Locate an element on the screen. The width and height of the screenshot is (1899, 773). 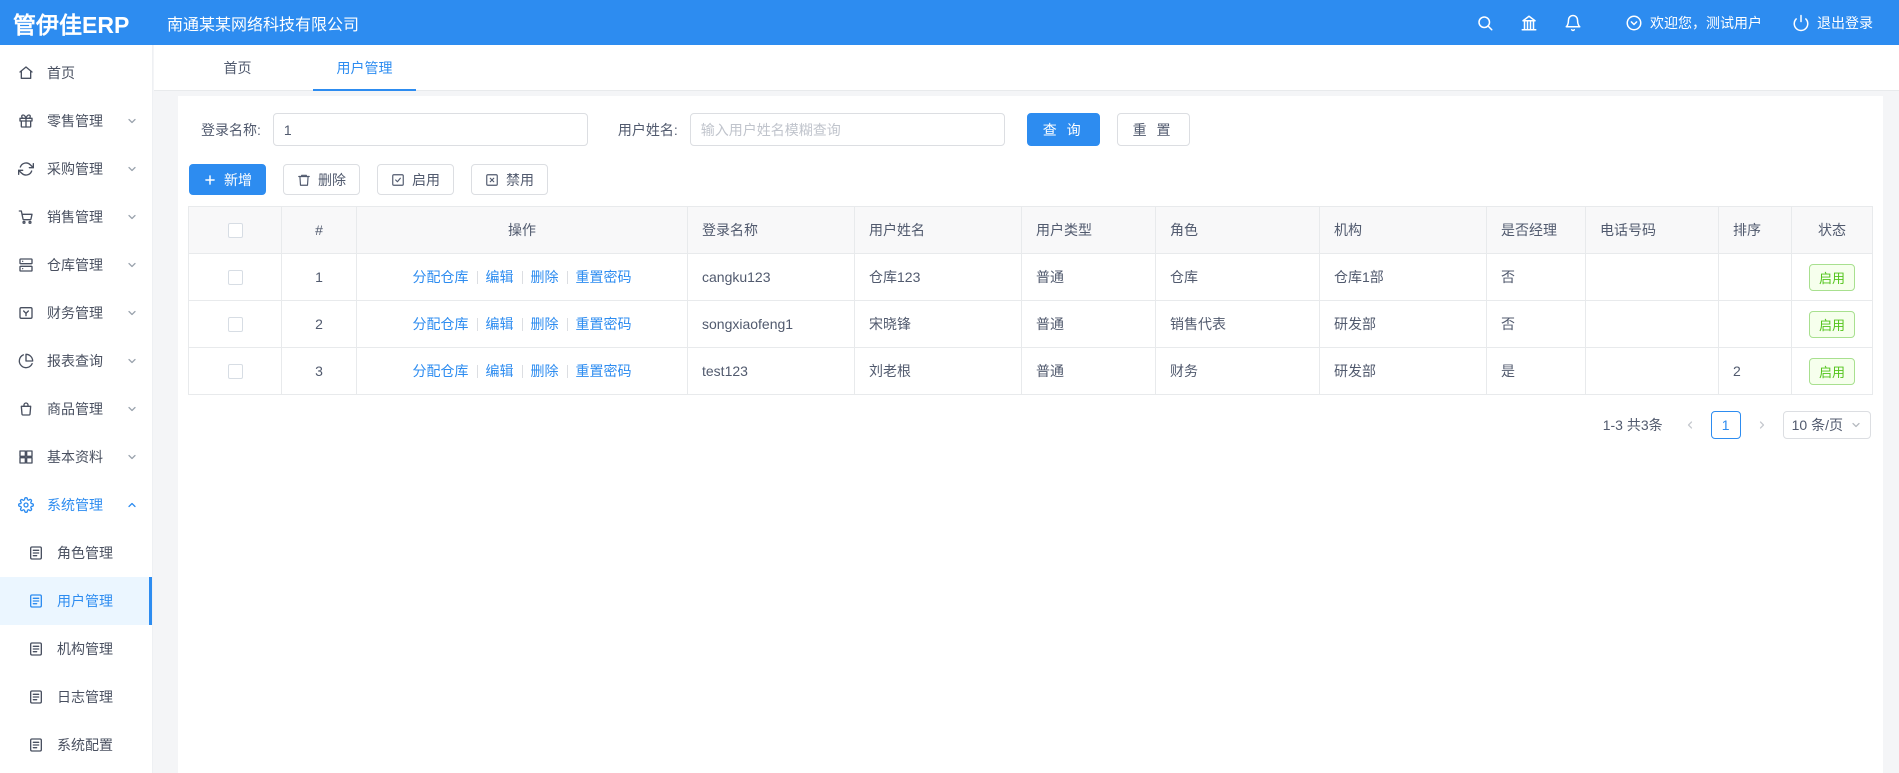
sidebar-item-retail: 零售管理 is located at coordinates (76, 121).